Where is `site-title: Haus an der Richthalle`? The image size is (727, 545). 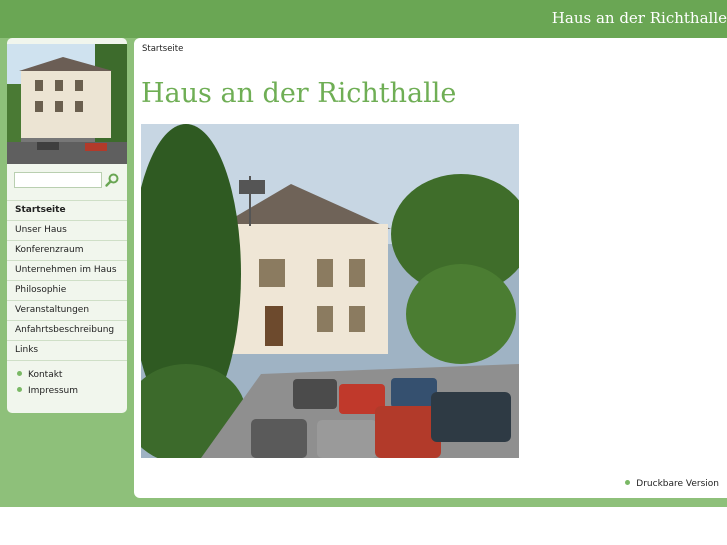 site-title: Haus an der Richthalle is located at coordinates (639, 18).